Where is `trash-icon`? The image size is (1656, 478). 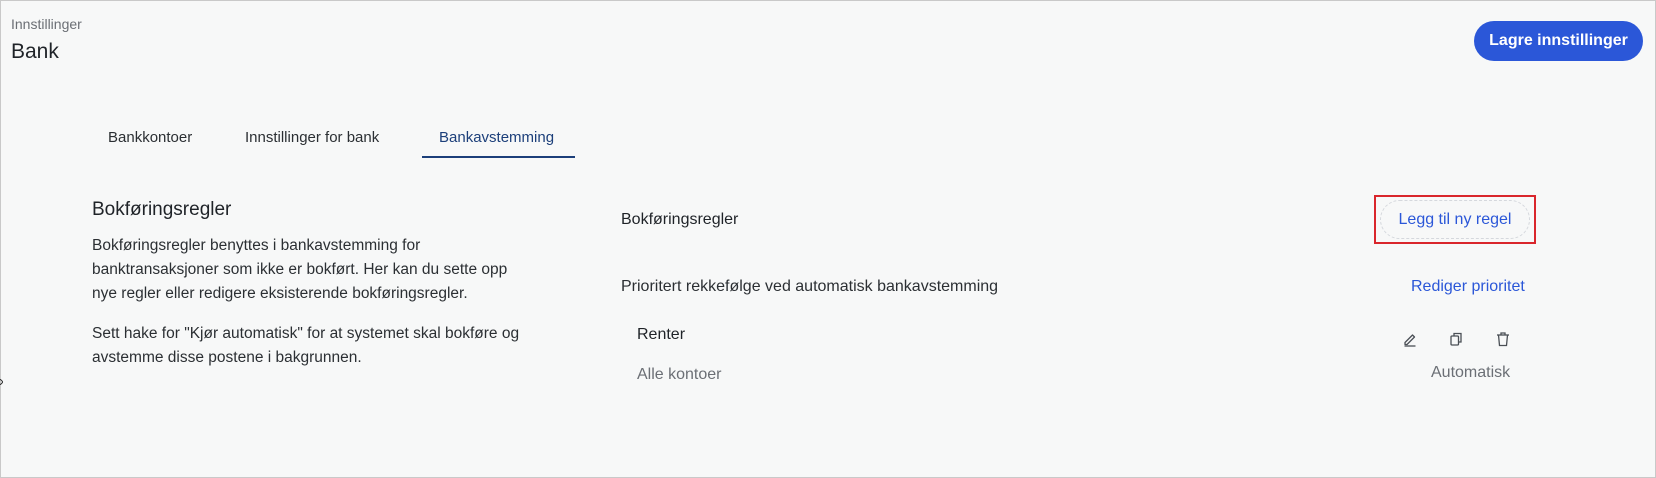 trash-icon is located at coordinates (1503, 339).